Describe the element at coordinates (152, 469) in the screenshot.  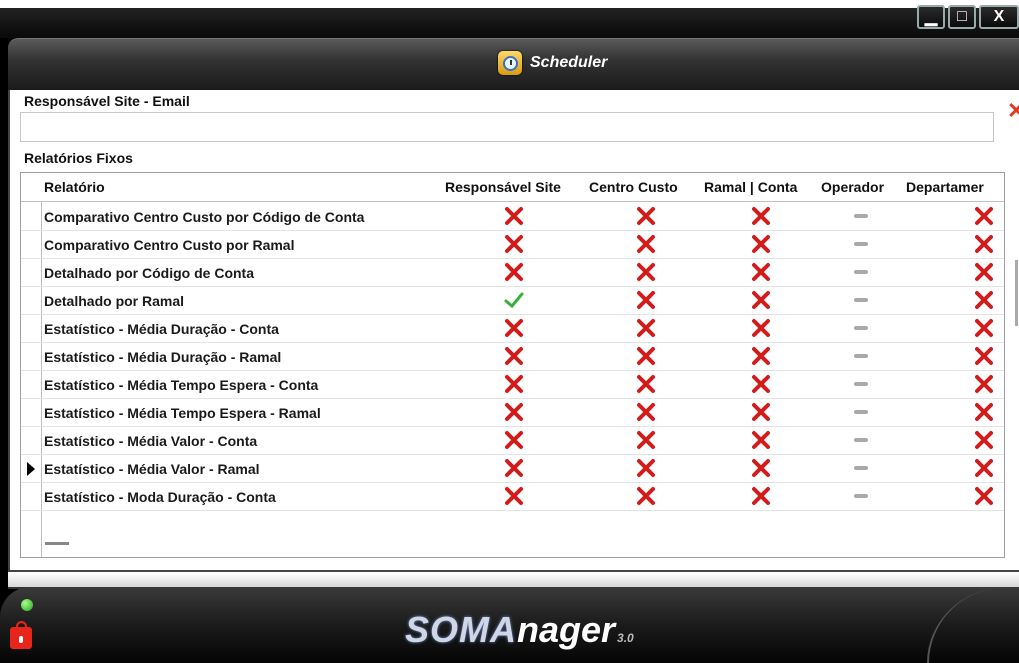
I see `report-name-cell: Estatístico - Média Valor - Ramal` at that location.